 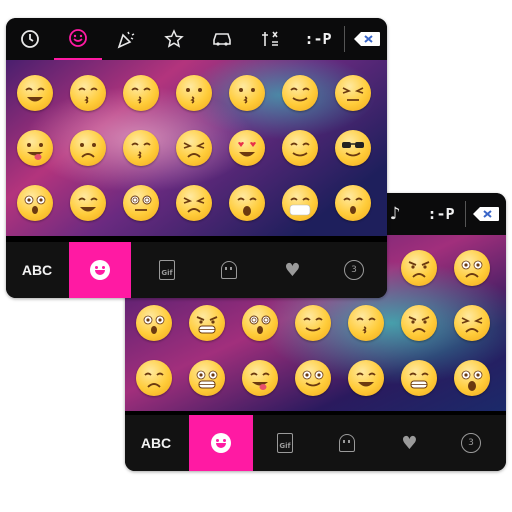 What do you see at coordinates (35, 148) in the screenshot?
I see `emoji-tongue-out` at bounding box center [35, 148].